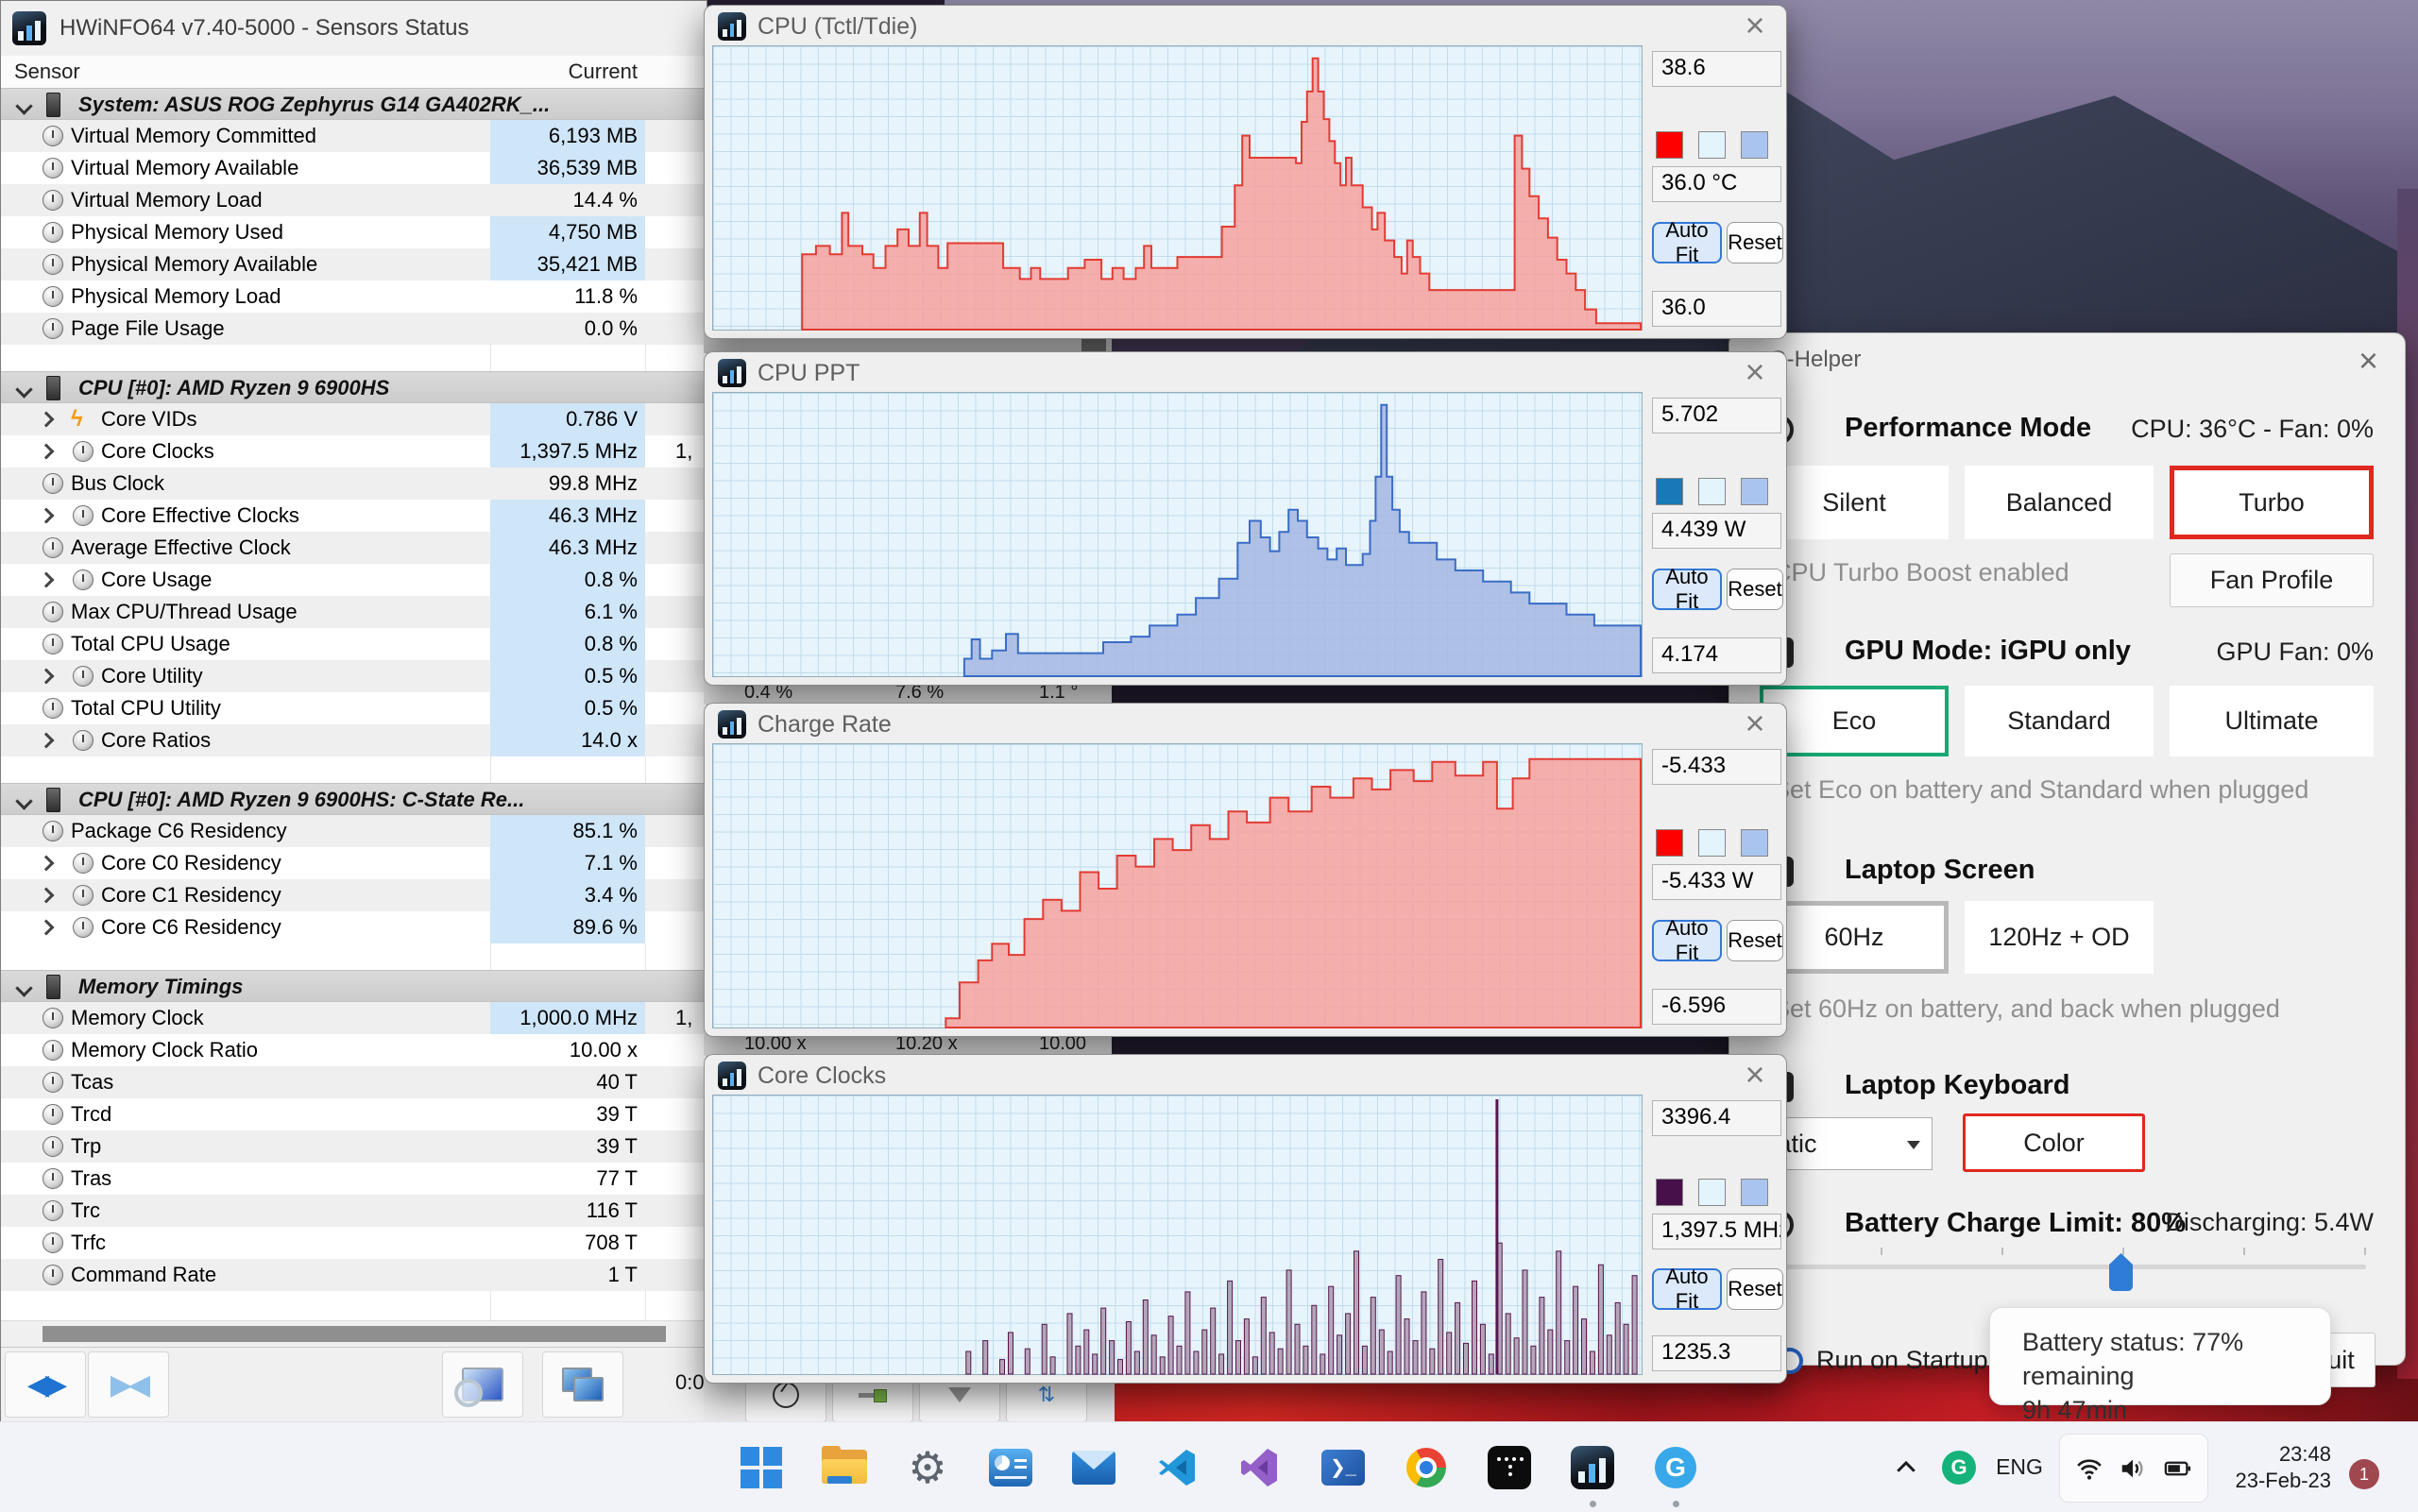 Image resolution: width=2418 pixels, height=1512 pixels. Describe the element at coordinates (1509, 1467) in the screenshot. I see `taskbar-icon-black-dots-app` at that location.